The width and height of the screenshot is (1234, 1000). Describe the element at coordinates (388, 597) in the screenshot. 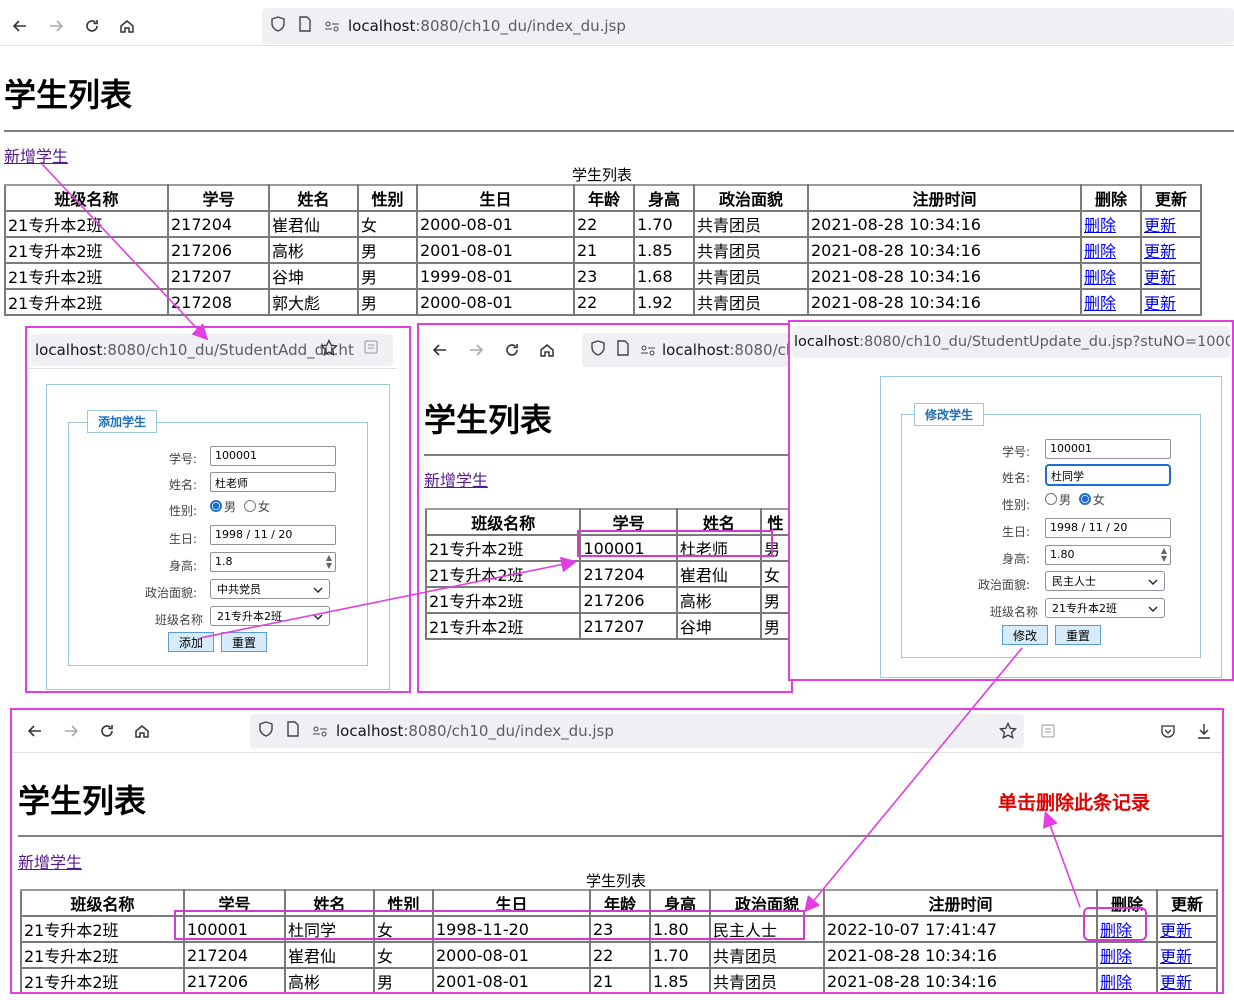

I see `arrow-form-to-list` at that location.